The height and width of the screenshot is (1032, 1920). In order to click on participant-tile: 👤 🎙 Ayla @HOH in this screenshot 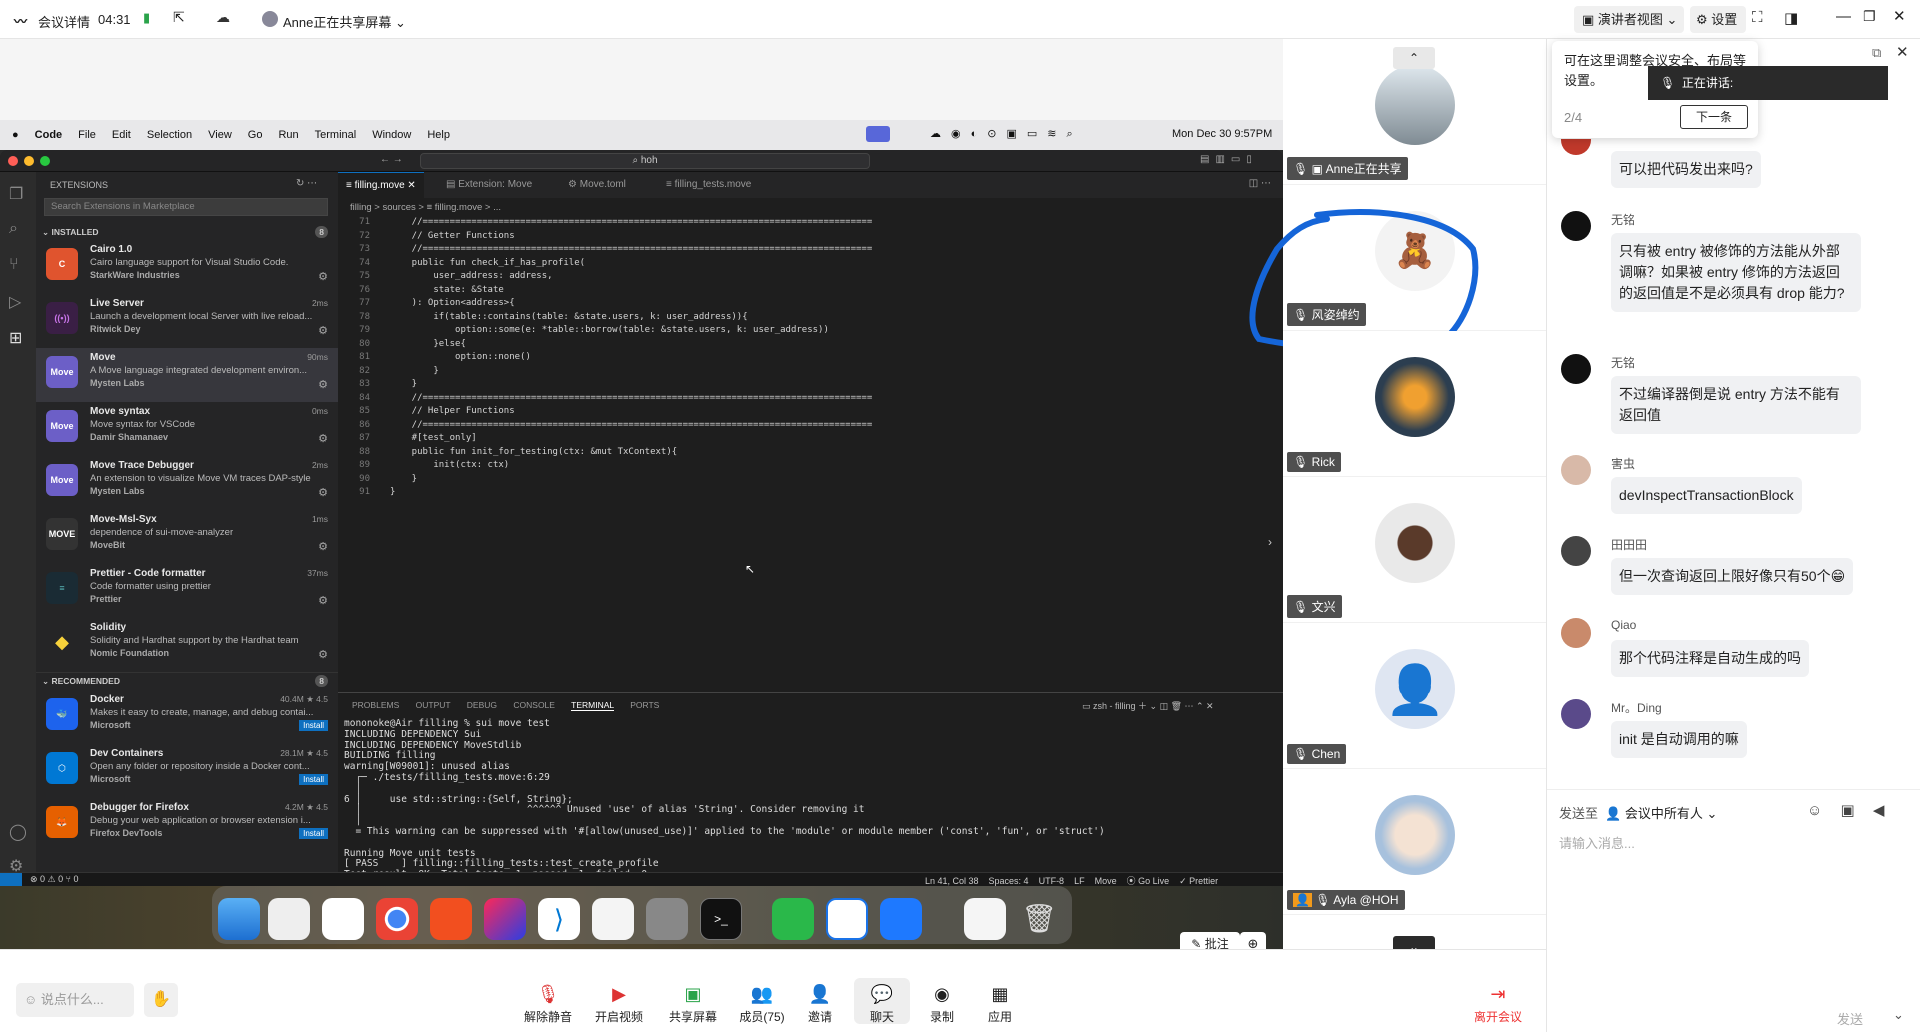, I will do `click(1414, 842)`.